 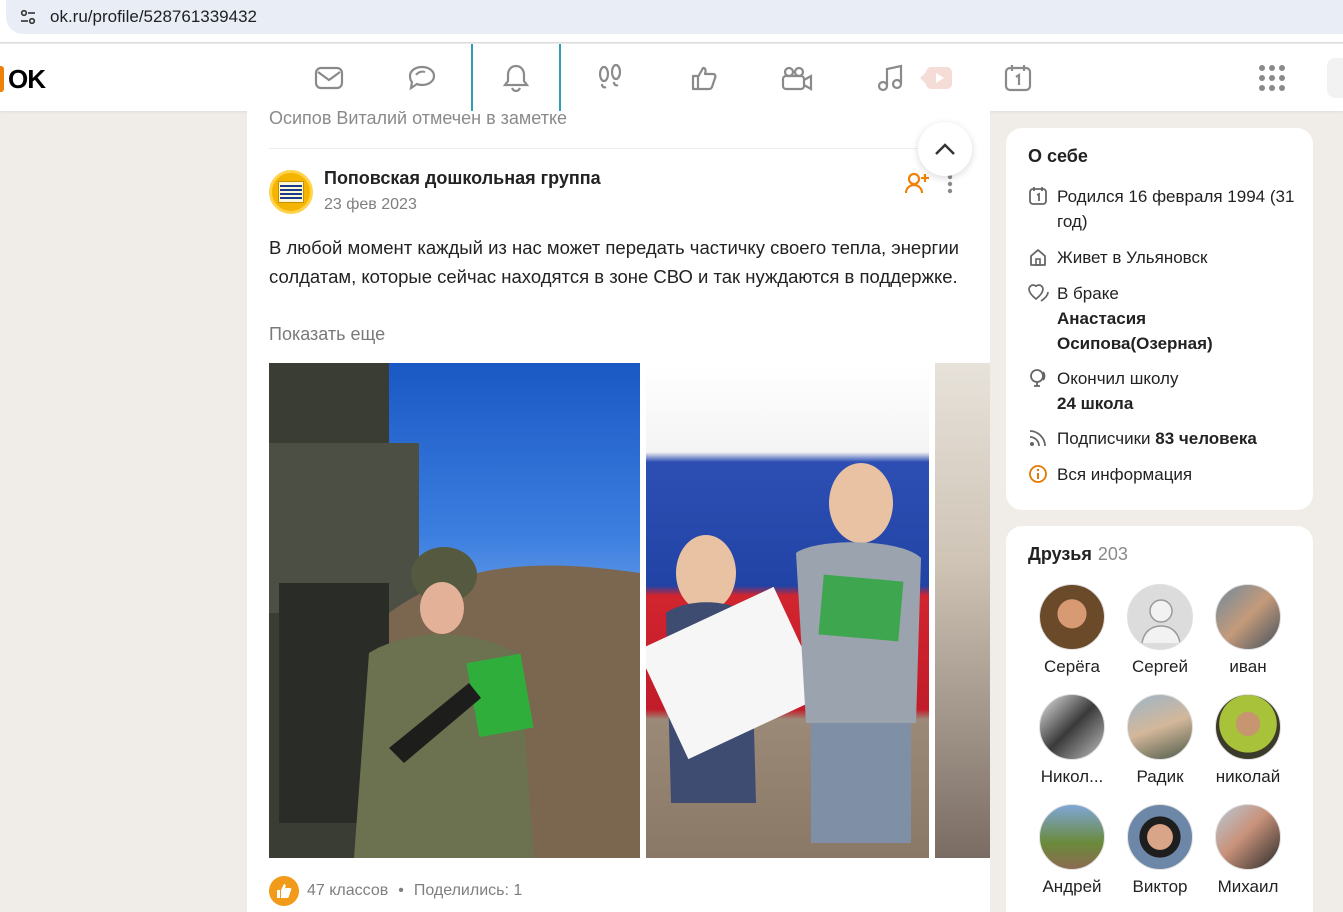 What do you see at coordinates (23, 79) in the screenshot?
I see `ok-logo: OK` at bounding box center [23, 79].